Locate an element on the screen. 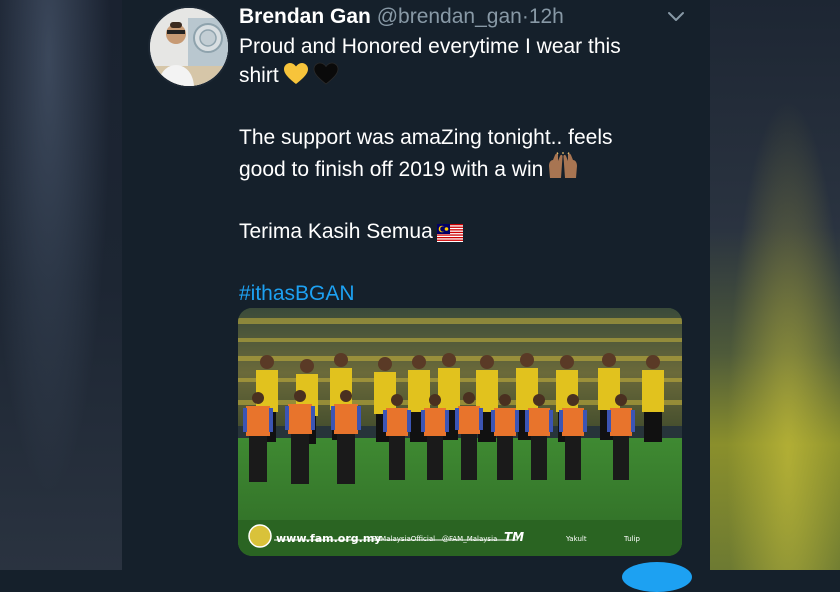  author-name: Brendan Gan is located at coordinates (305, 16).